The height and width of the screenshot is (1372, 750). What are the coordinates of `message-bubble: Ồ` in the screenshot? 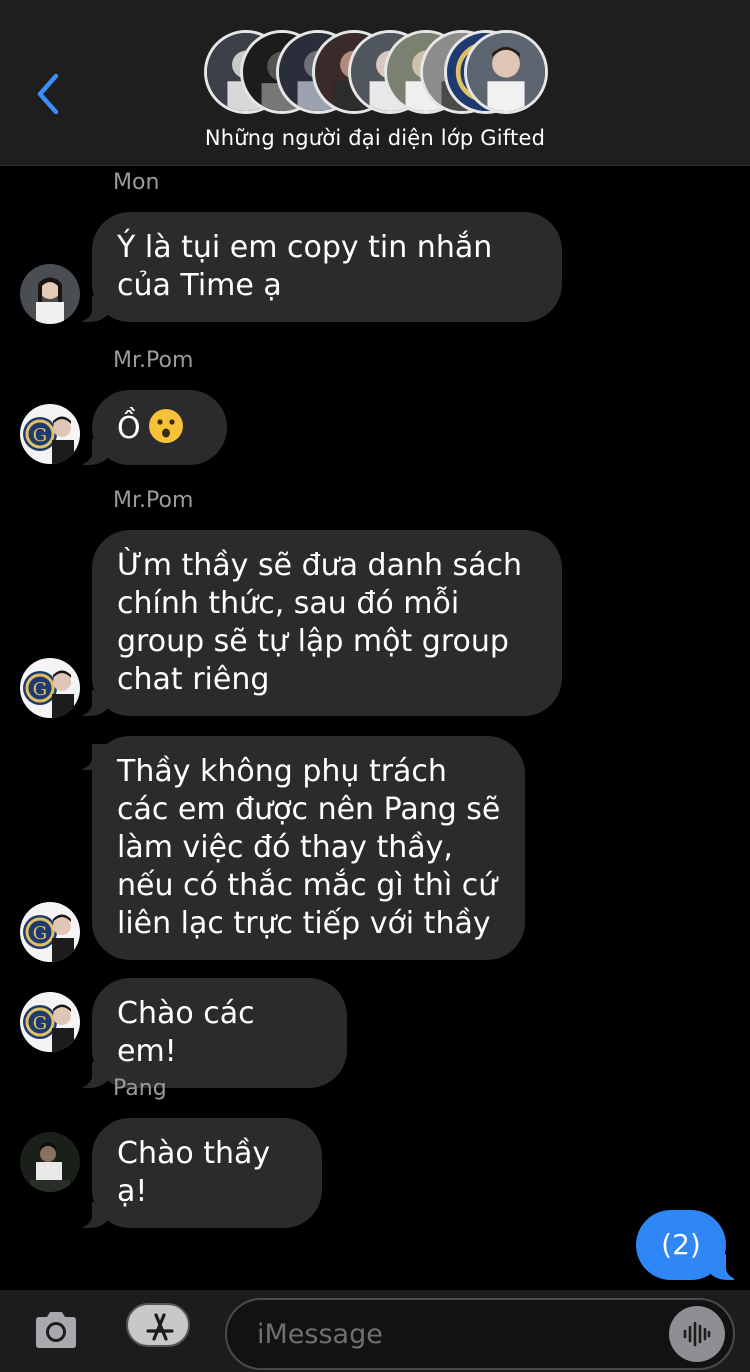 It's located at (150, 427).